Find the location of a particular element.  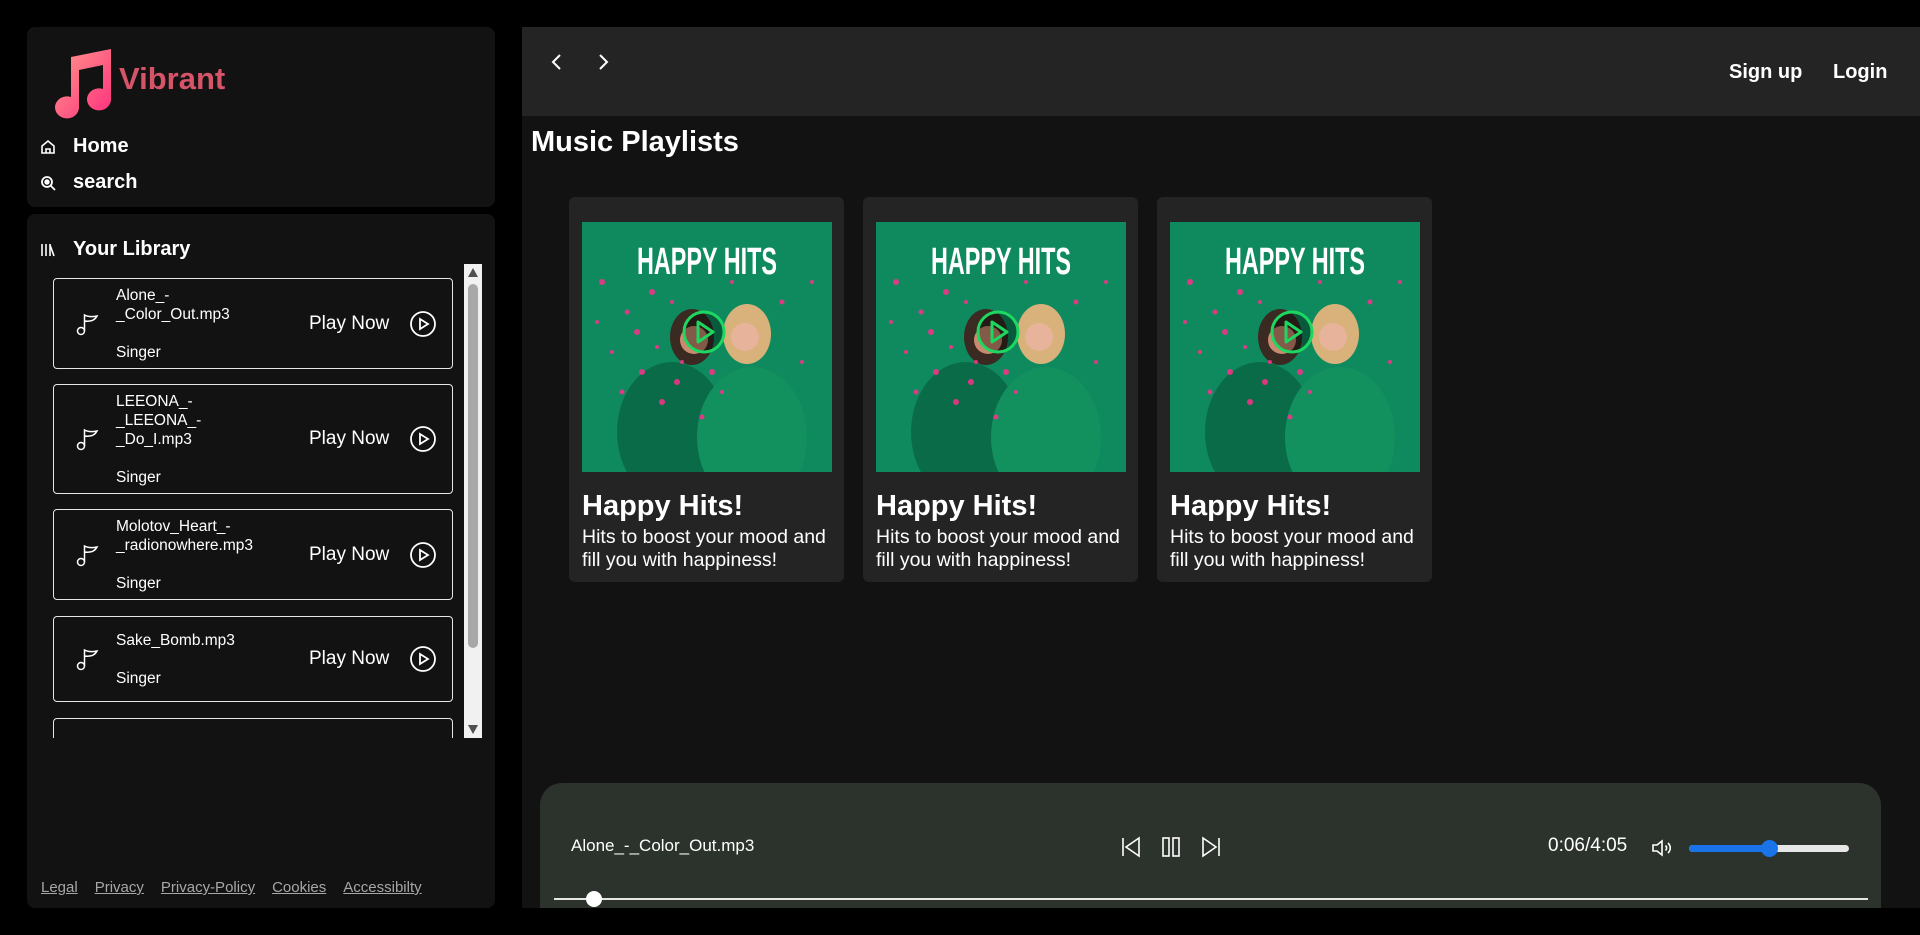

footer-link-privacy-policy: Privacy-Policy is located at coordinates (208, 887).